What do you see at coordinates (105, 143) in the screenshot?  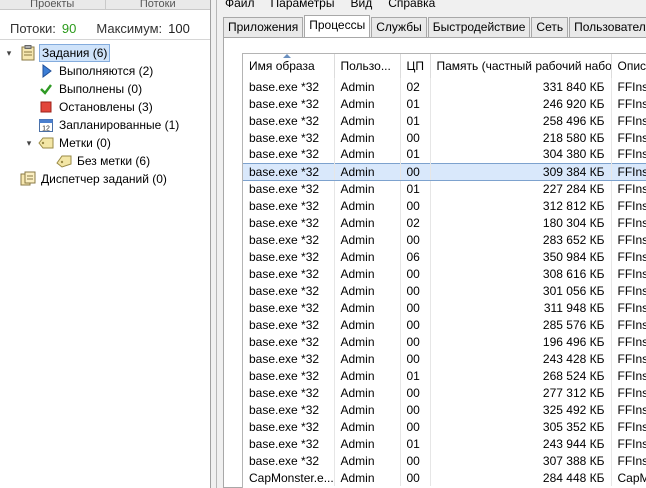 I see `tree-node-tags: ▾ Метки (0)` at bounding box center [105, 143].